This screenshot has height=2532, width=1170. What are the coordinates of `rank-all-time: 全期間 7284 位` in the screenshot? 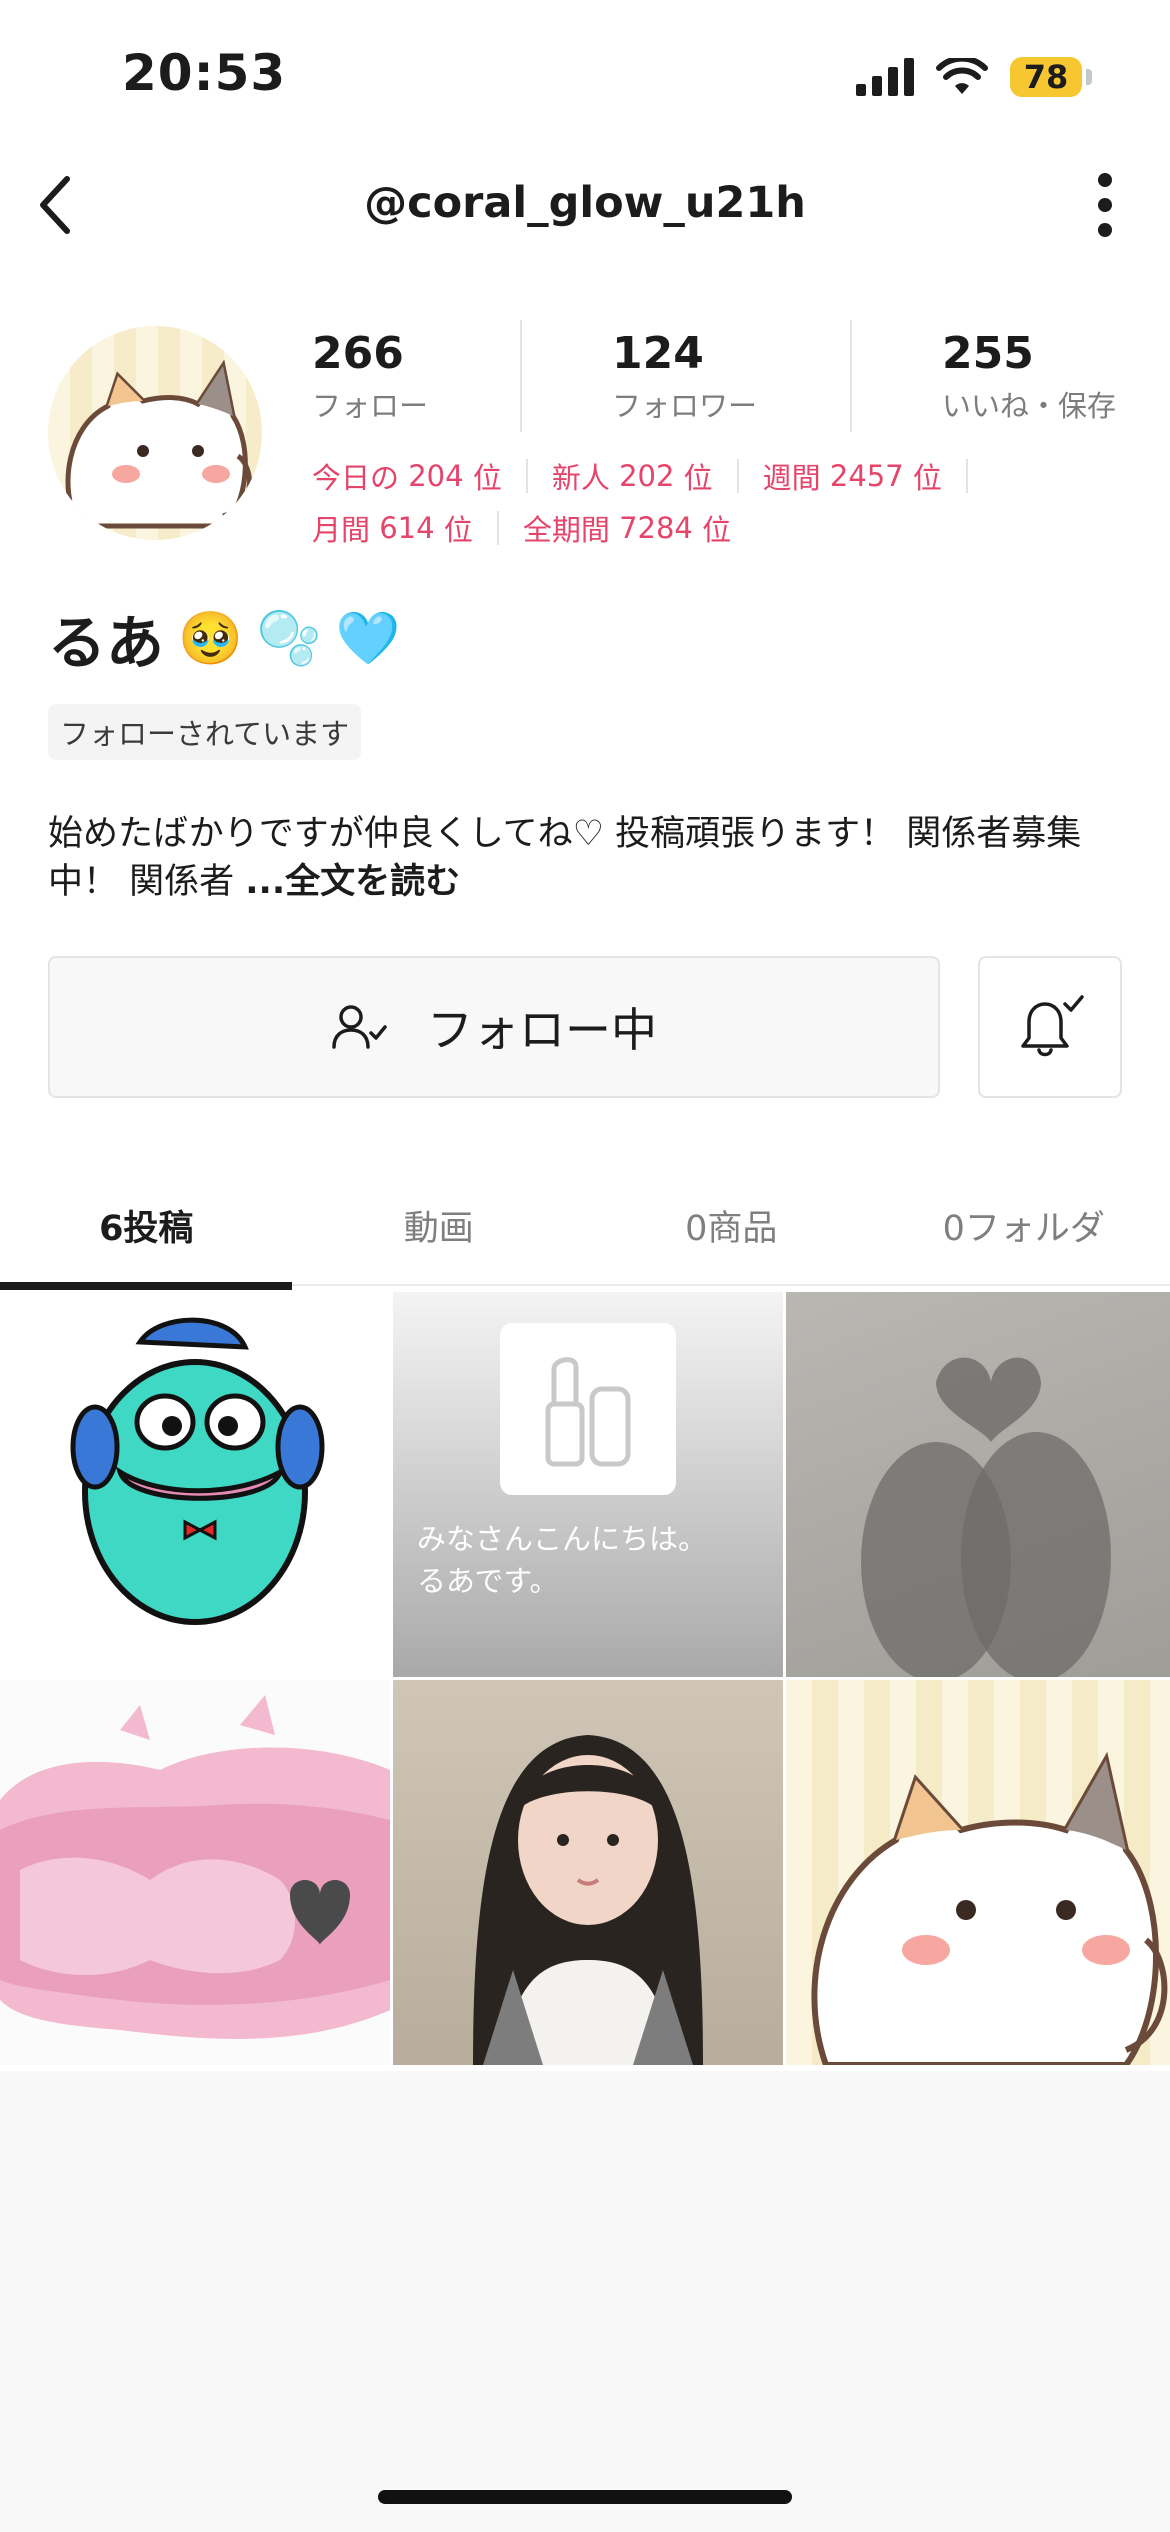 It's located at (627, 528).